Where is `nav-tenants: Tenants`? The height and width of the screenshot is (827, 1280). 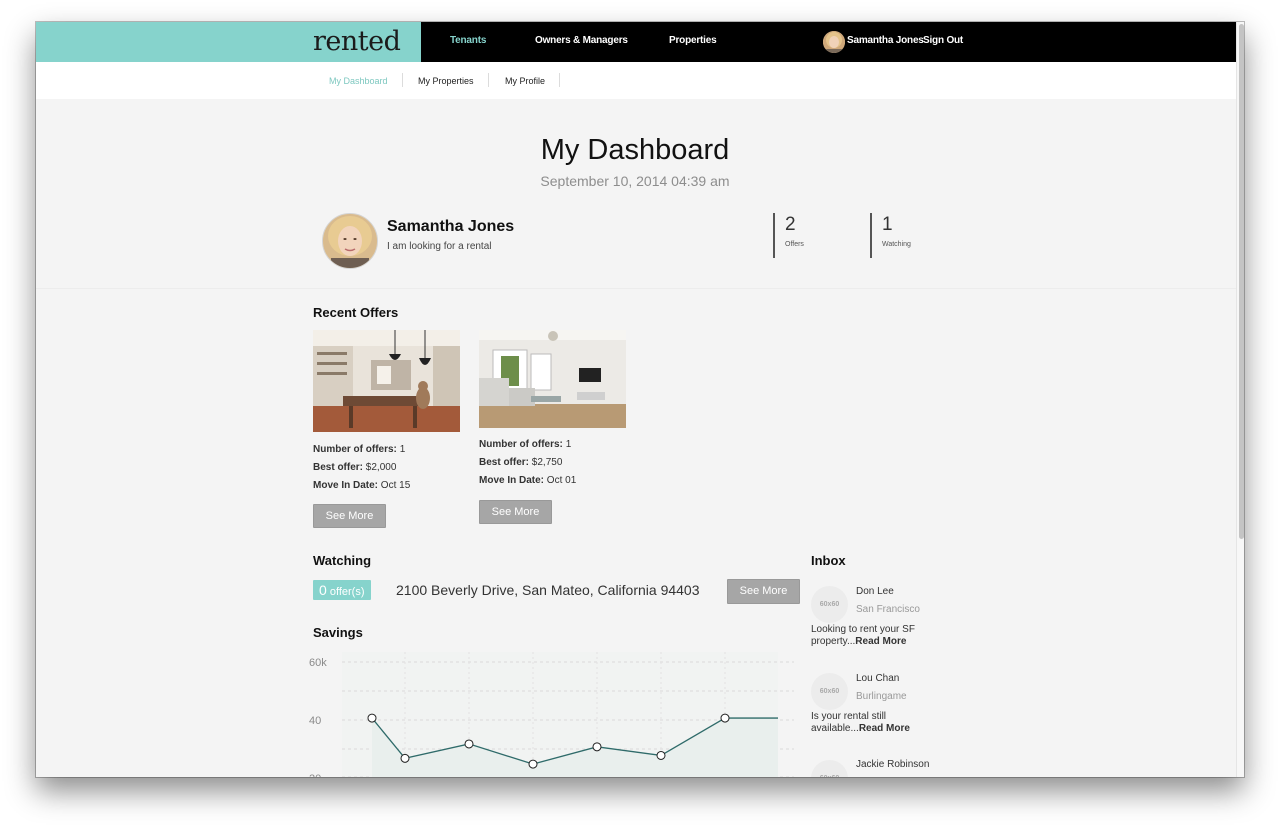 nav-tenants: Tenants is located at coordinates (468, 40).